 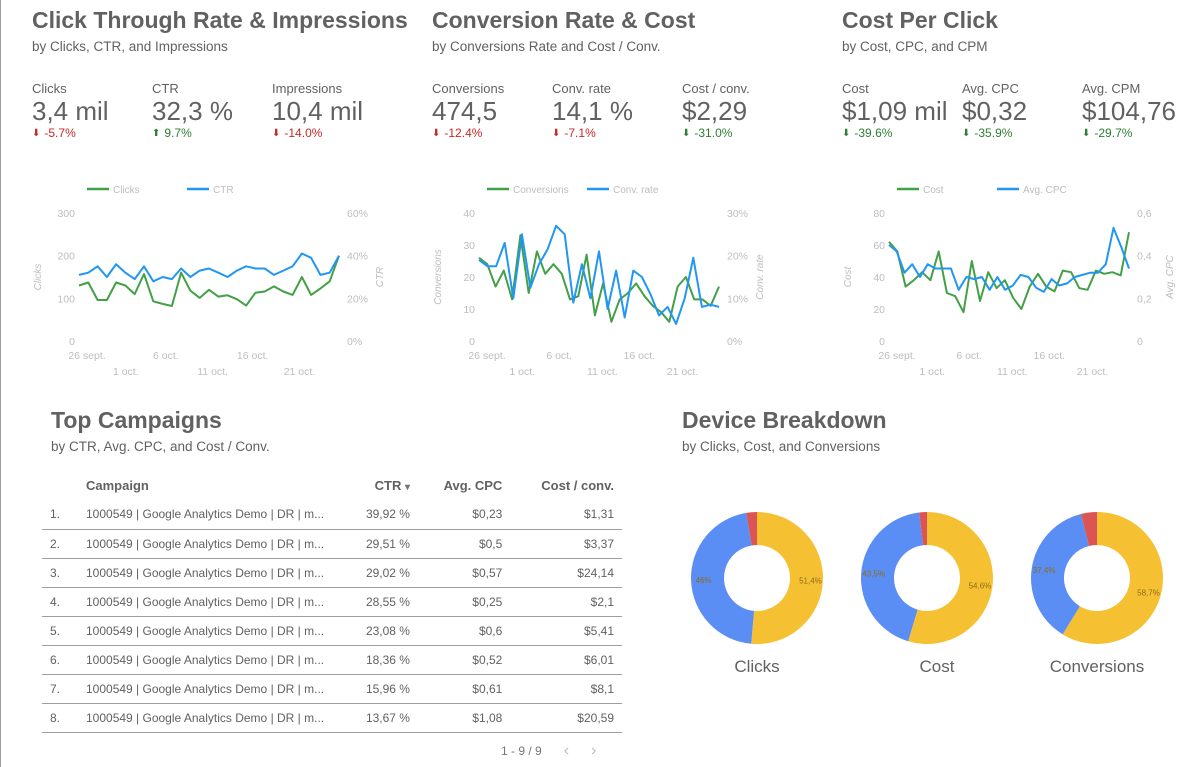 What do you see at coordinates (1140, 342) in the screenshot?
I see `y2-tick-label: 0` at bounding box center [1140, 342].